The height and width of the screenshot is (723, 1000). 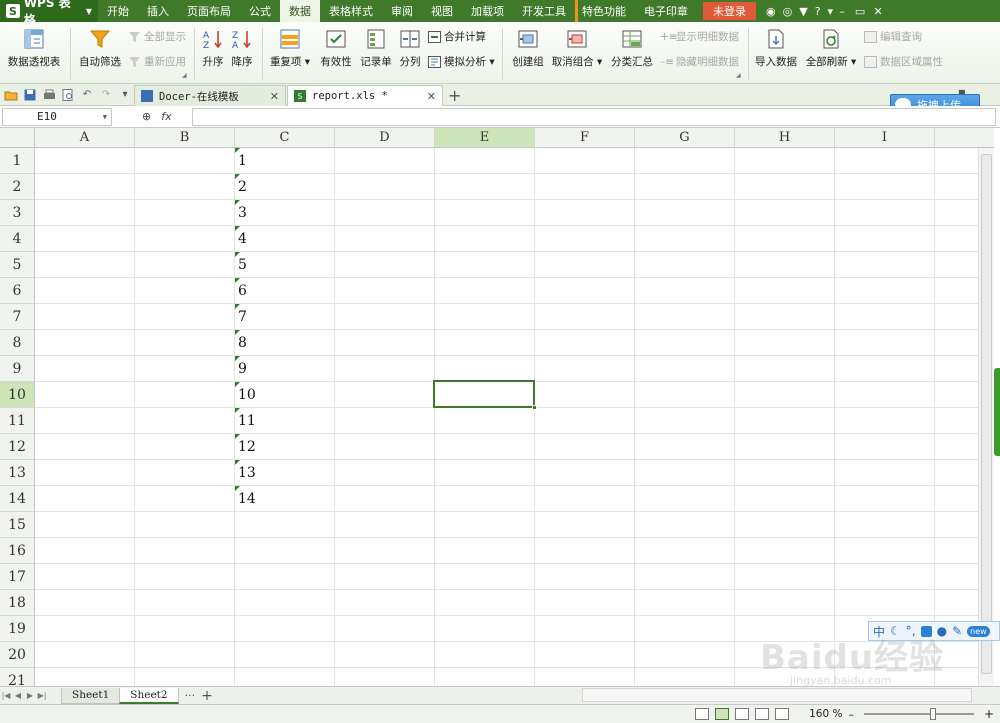 I want to click on menu-special-features: 特色功能, so click(x=605, y=11).